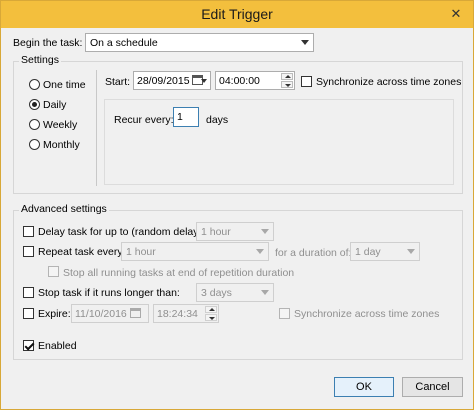 The width and height of the screenshot is (474, 410). I want to click on begin-task-label: Begin the task:, so click(48, 43).